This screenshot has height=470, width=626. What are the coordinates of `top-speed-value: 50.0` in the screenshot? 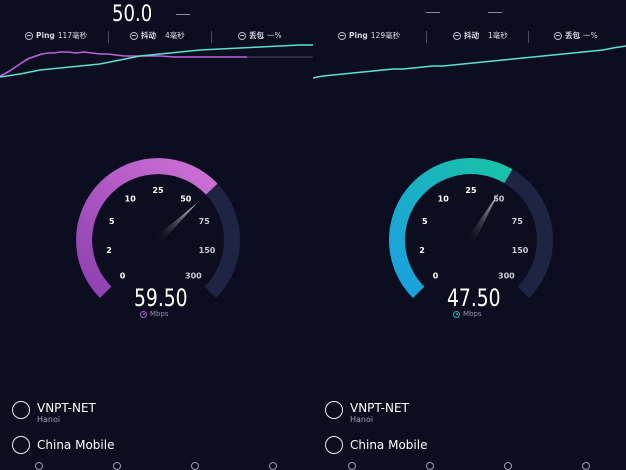 It's located at (132, 14).